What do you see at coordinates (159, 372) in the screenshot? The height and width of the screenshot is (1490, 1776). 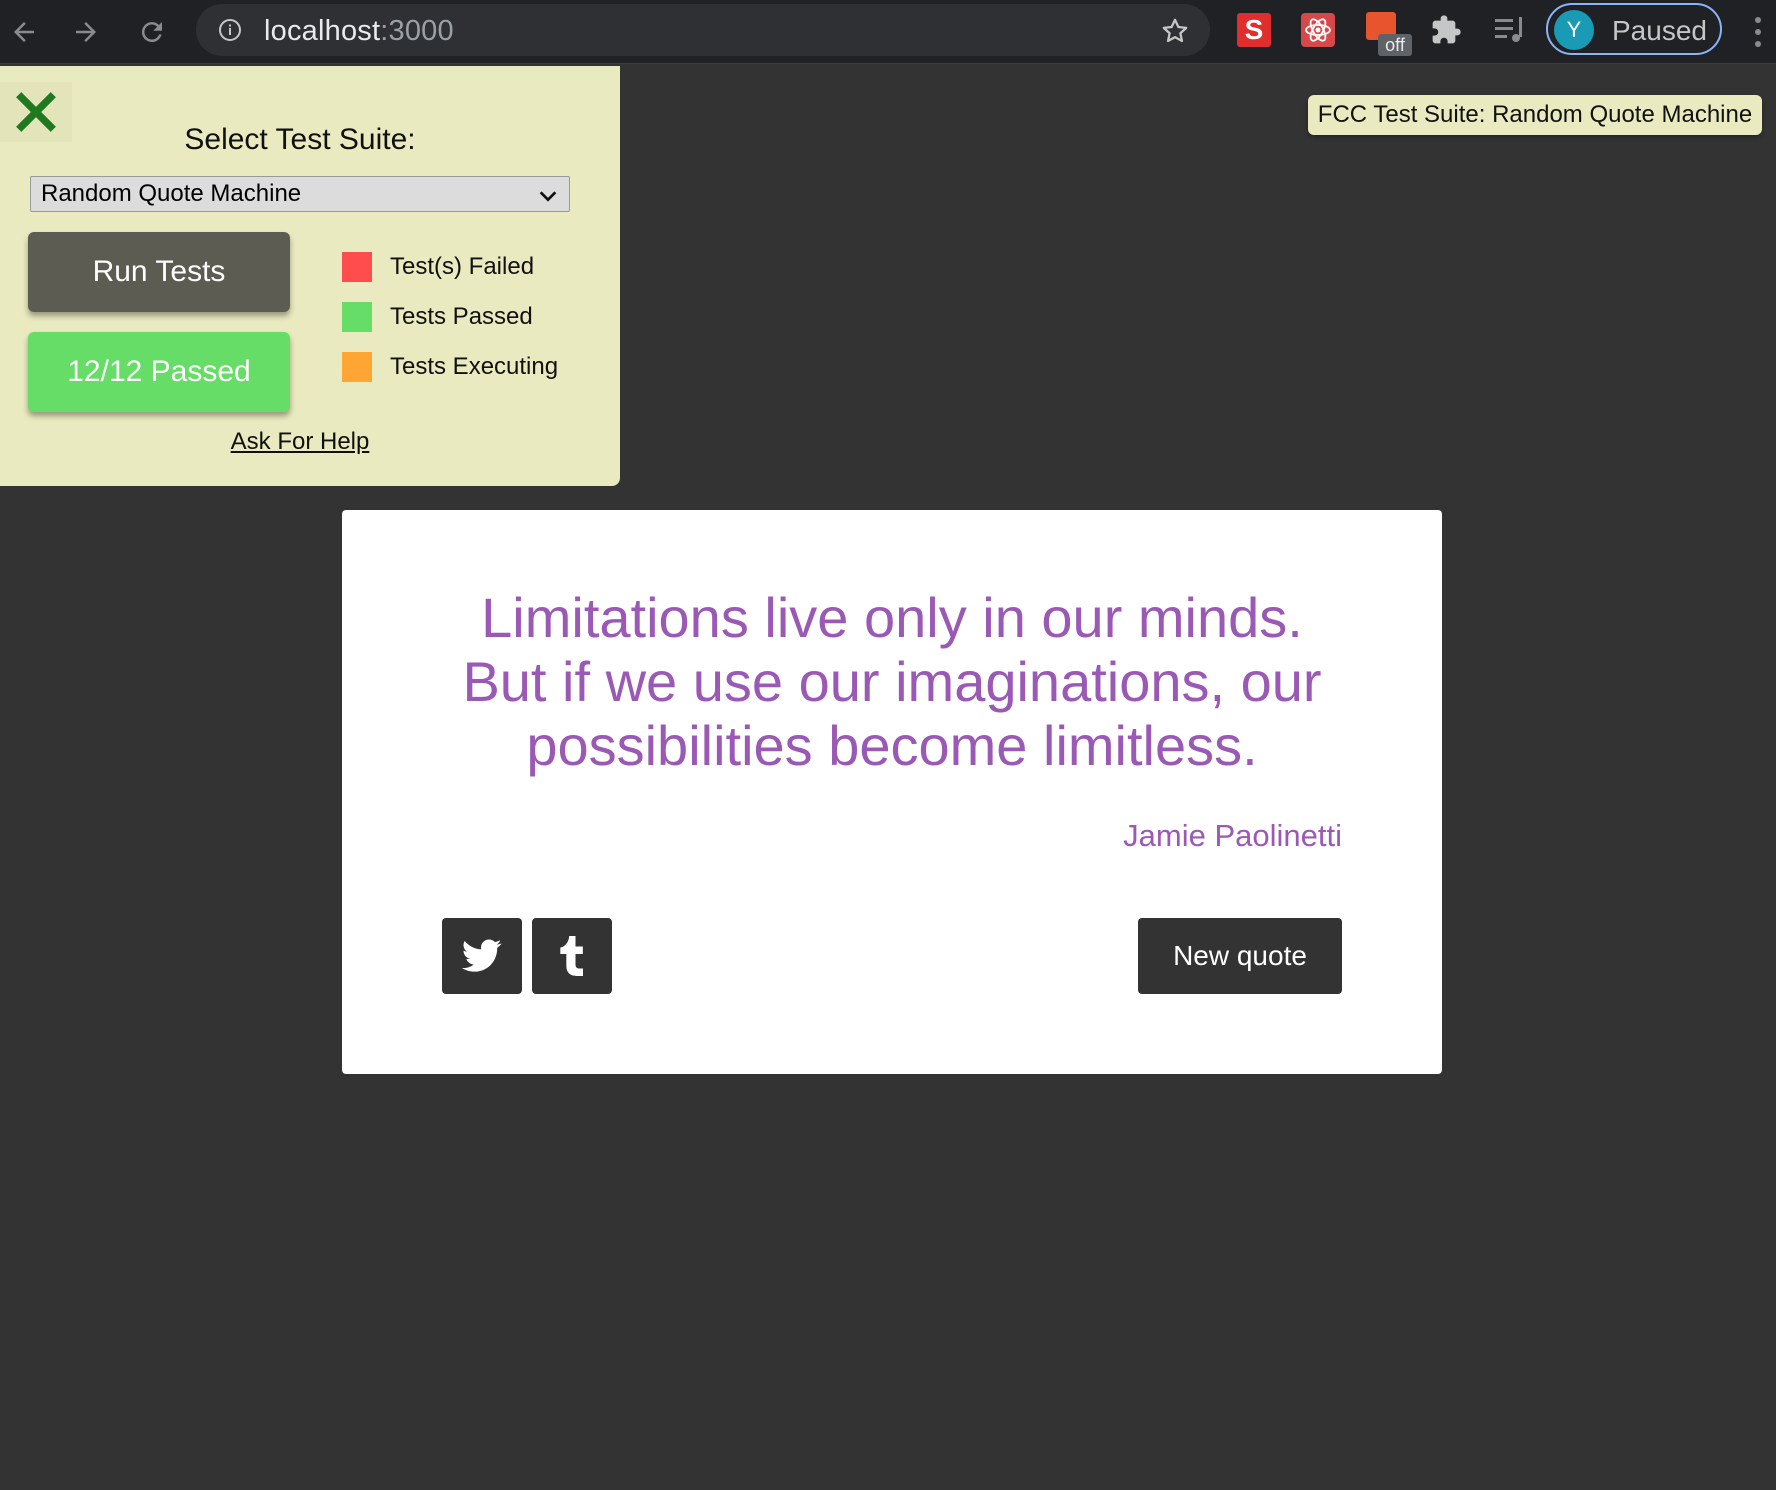 I see `test-results-button: 12/12 Passed` at bounding box center [159, 372].